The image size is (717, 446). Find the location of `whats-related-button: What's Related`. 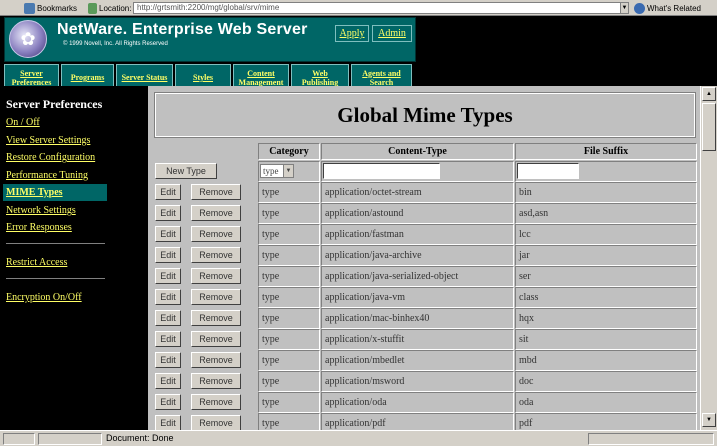

whats-related-button: What's Related is located at coordinates (667, 8).